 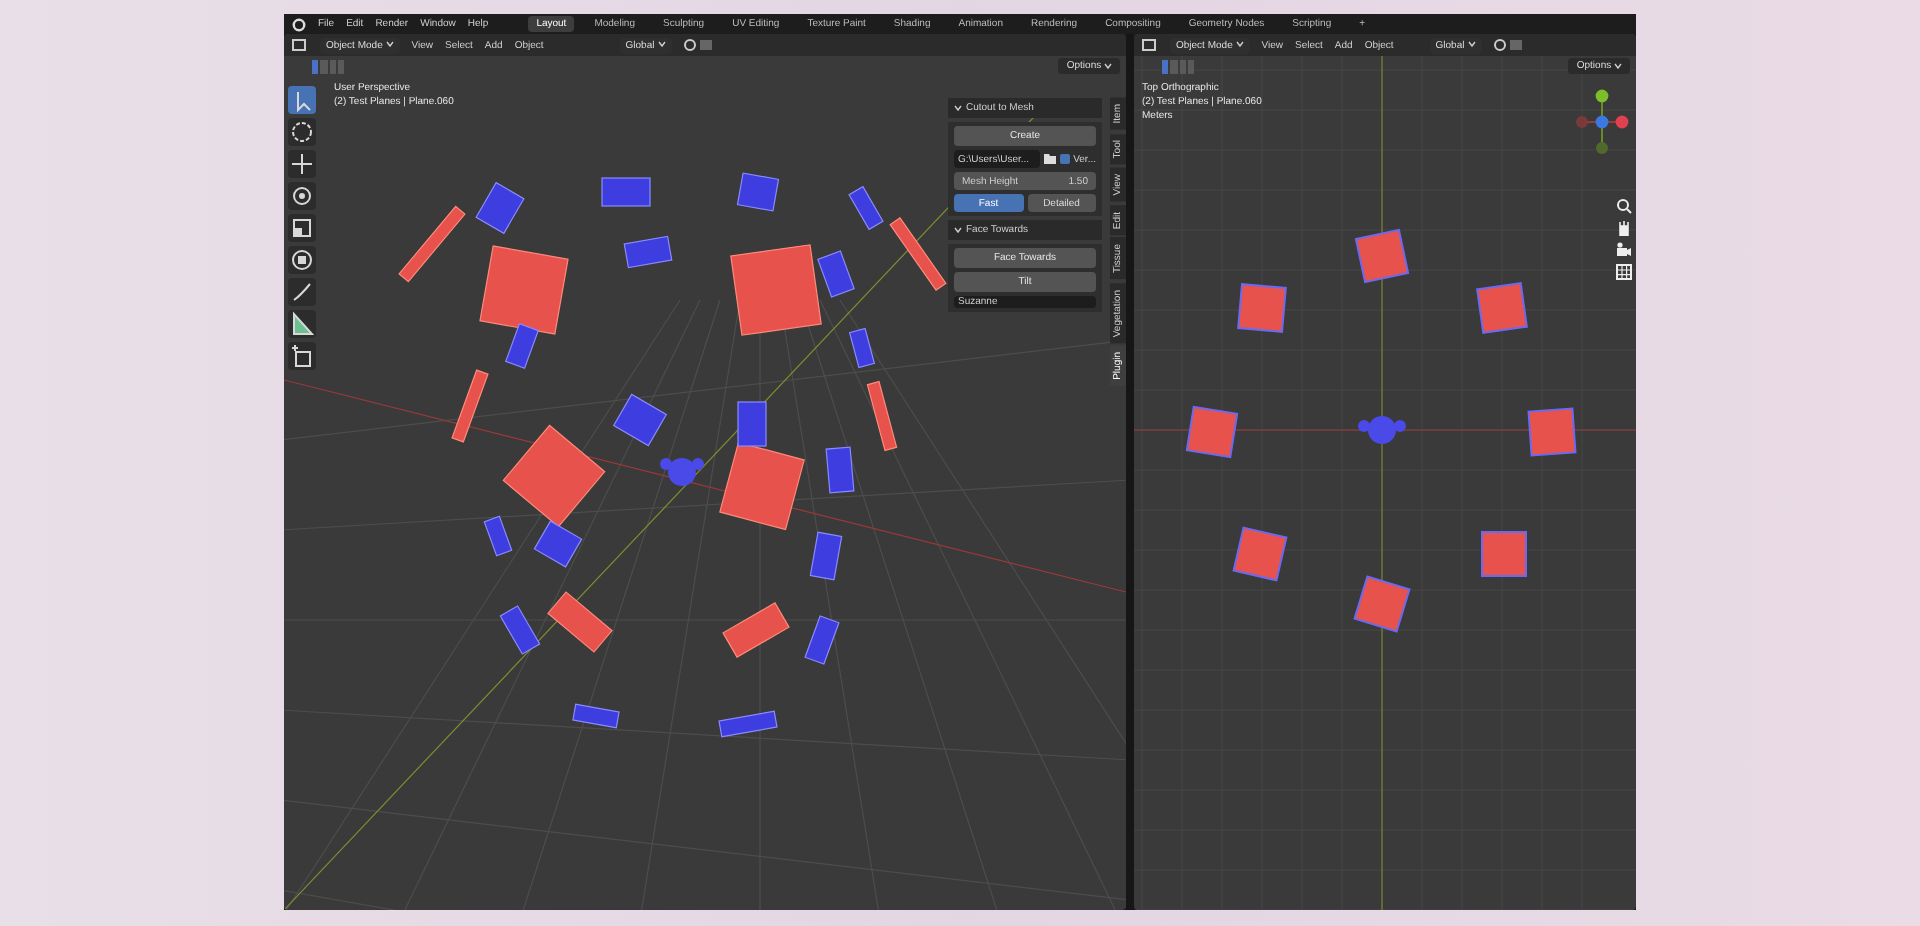 I want to click on select-tool-button, so click(x=302, y=100).